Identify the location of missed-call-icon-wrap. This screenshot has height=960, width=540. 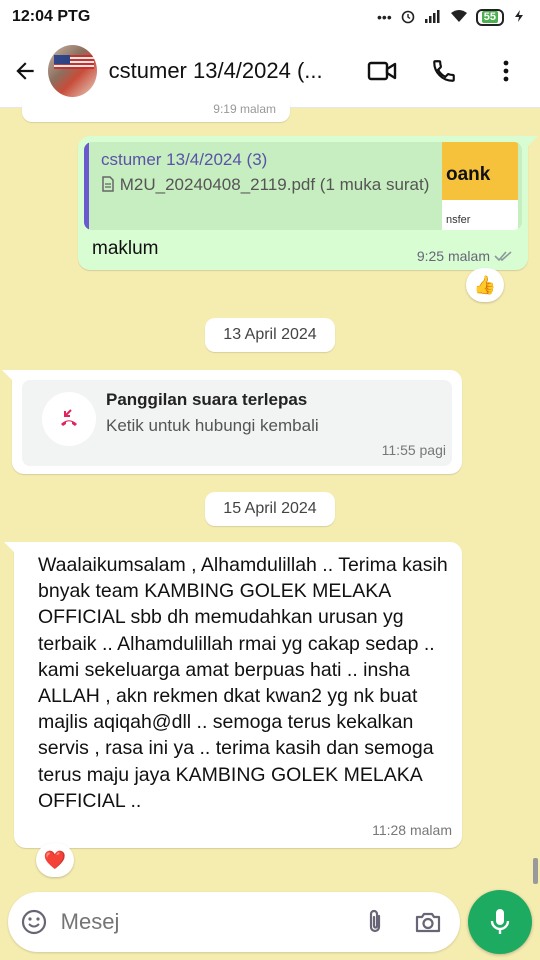
(69, 419).